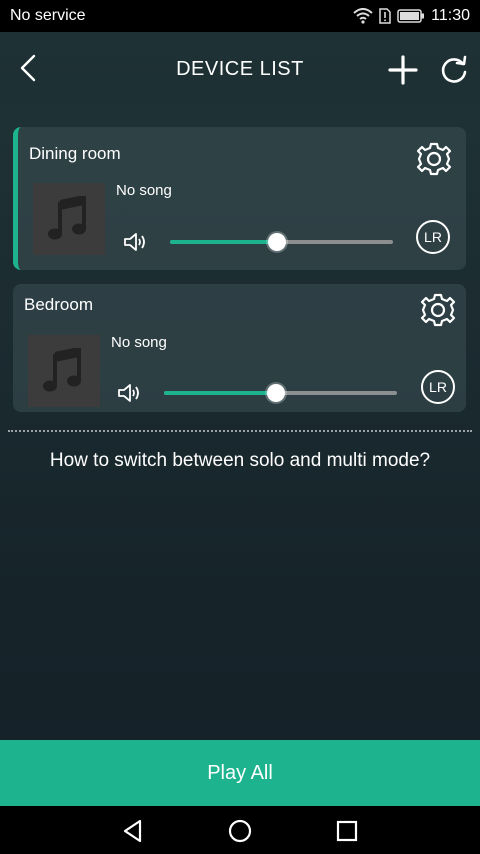  I want to click on device-name: Dining room, so click(75, 153).